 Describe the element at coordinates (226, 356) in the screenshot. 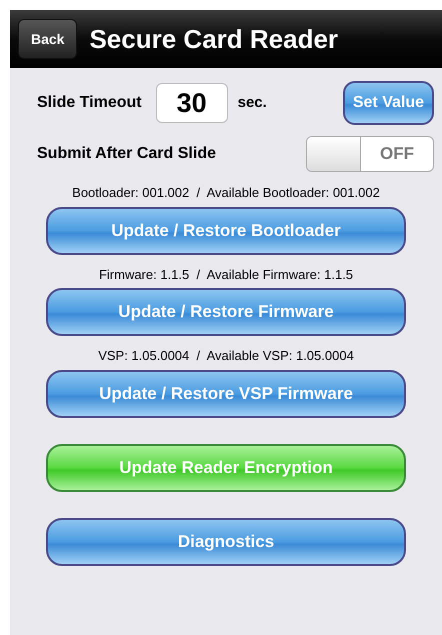

I see `version-info: VSP: 1.05.0004 / Available VSP: 1.05.0004` at that location.